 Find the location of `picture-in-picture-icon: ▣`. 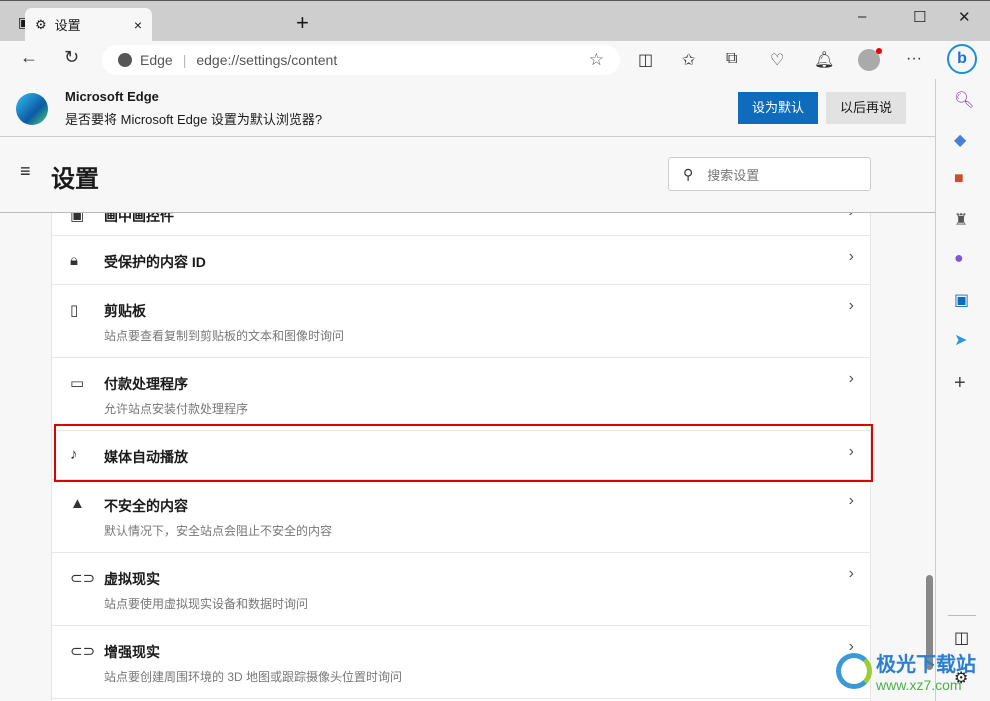

picture-in-picture-icon: ▣ is located at coordinates (77, 218).